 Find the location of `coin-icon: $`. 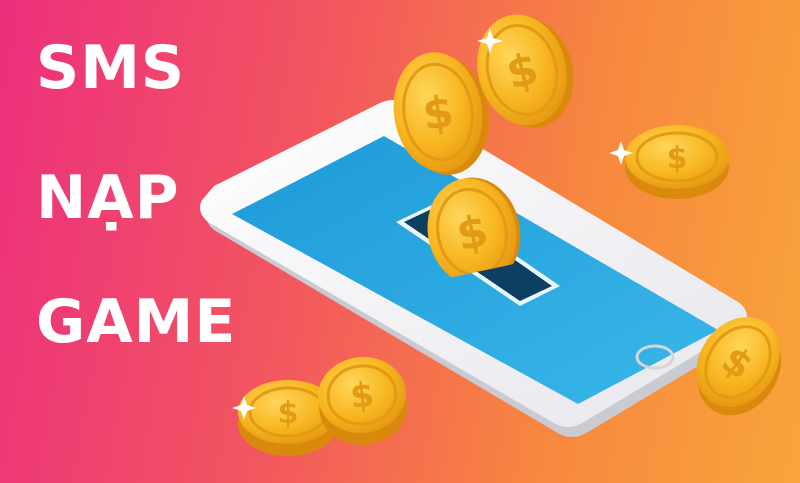

coin-icon: $ is located at coordinates (677, 162).